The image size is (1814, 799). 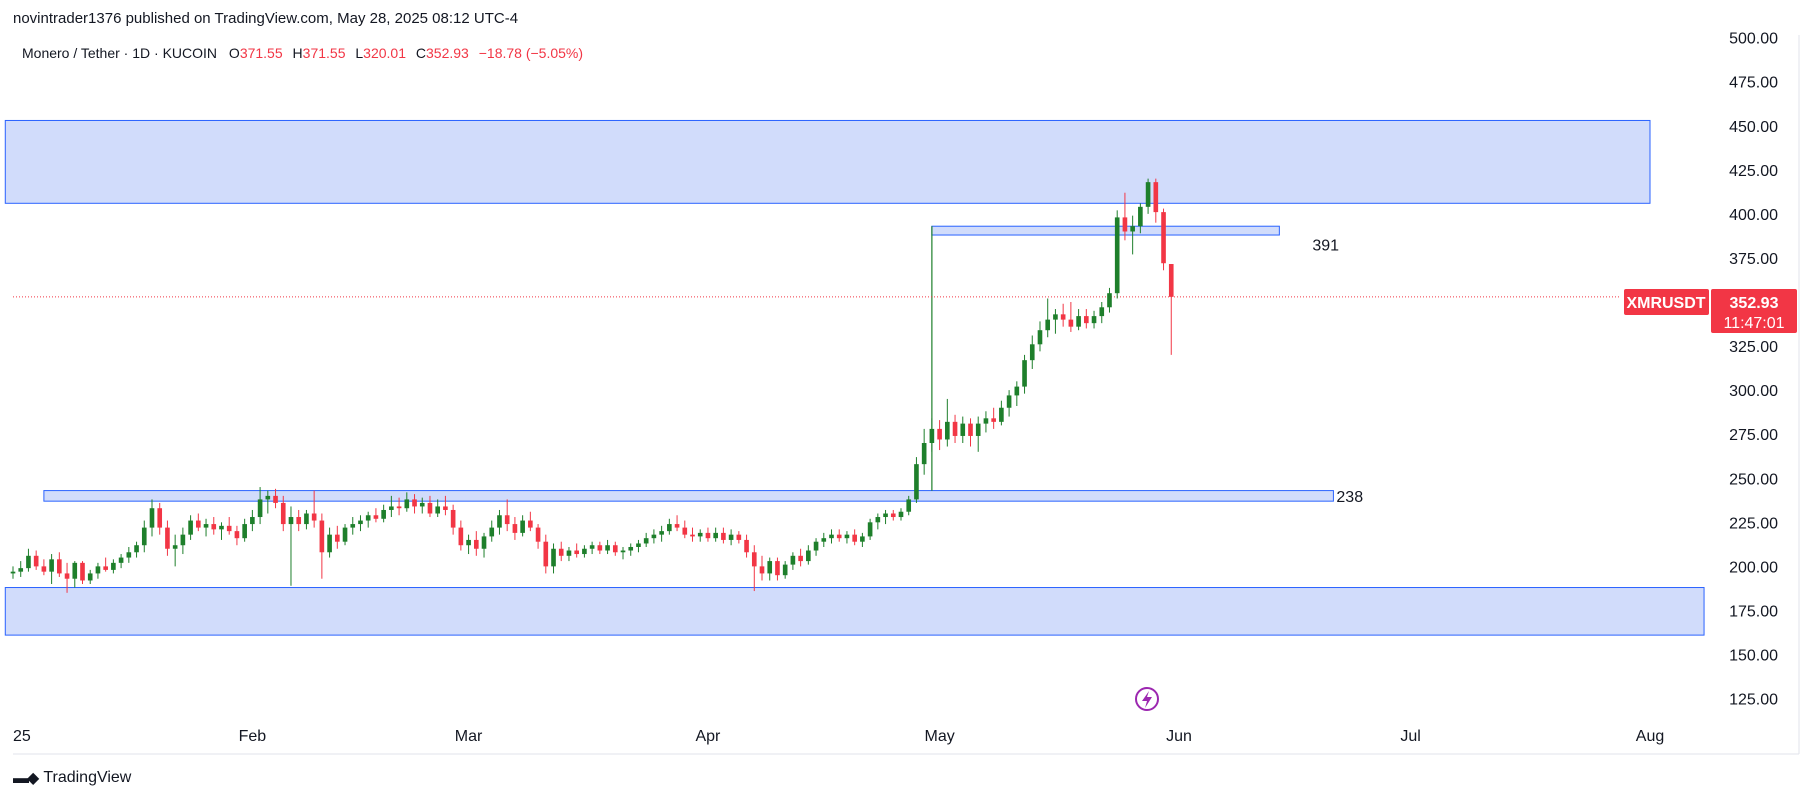 What do you see at coordinates (1753, 215) in the screenshot?
I see `y-tick-label: 400.00` at bounding box center [1753, 215].